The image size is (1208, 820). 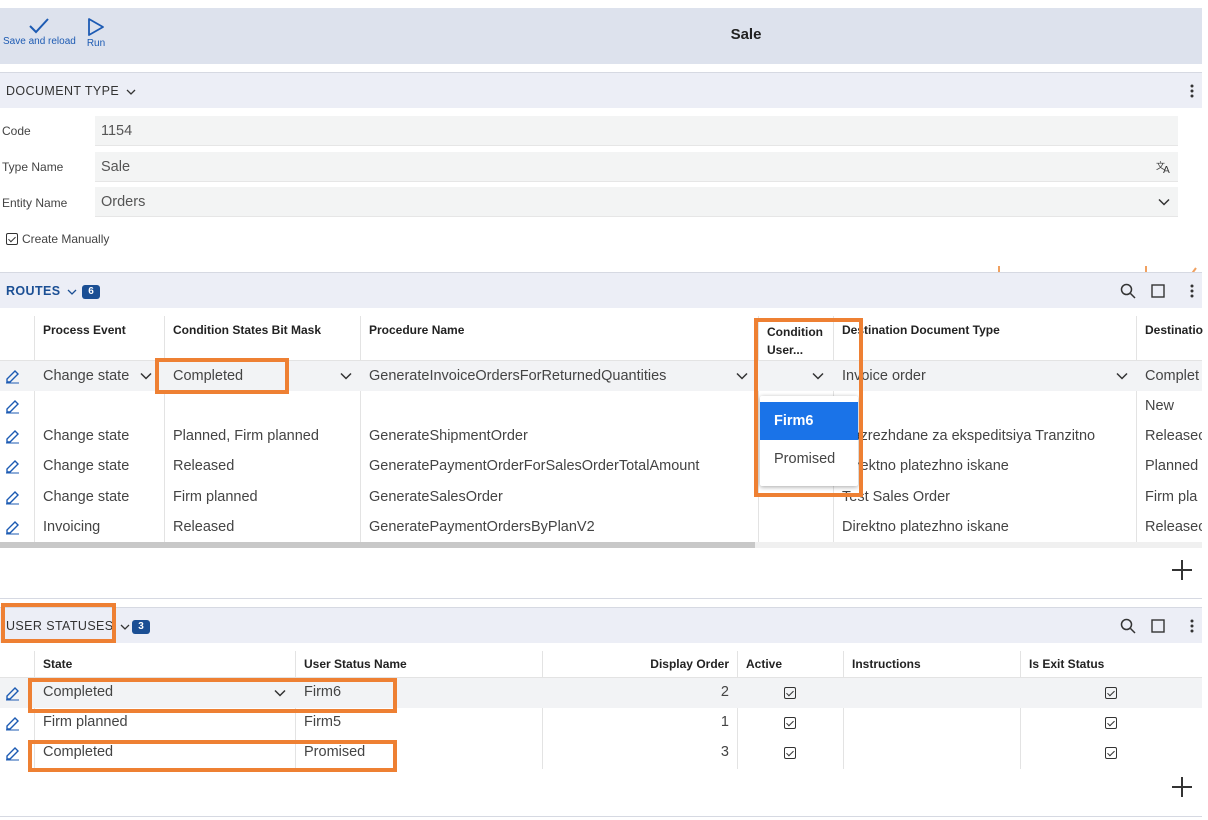 What do you see at coordinates (85, 722) in the screenshot?
I see `state-cell: Firm planned` at bounding box center [85, 722].